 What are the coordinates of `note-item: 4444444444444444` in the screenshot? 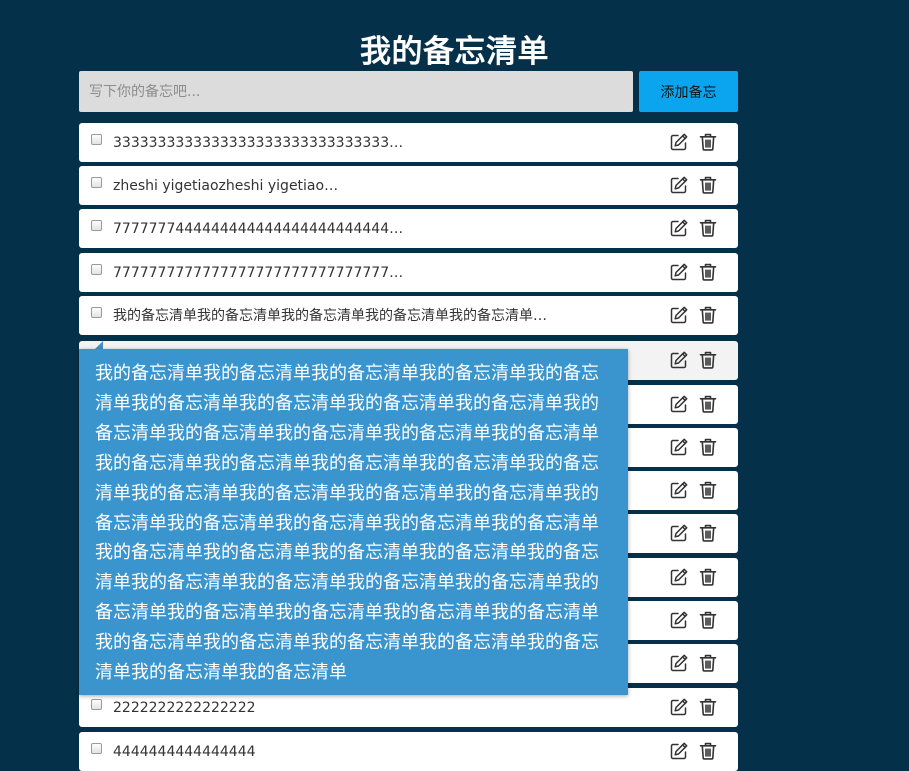 It's located at (408, 751).